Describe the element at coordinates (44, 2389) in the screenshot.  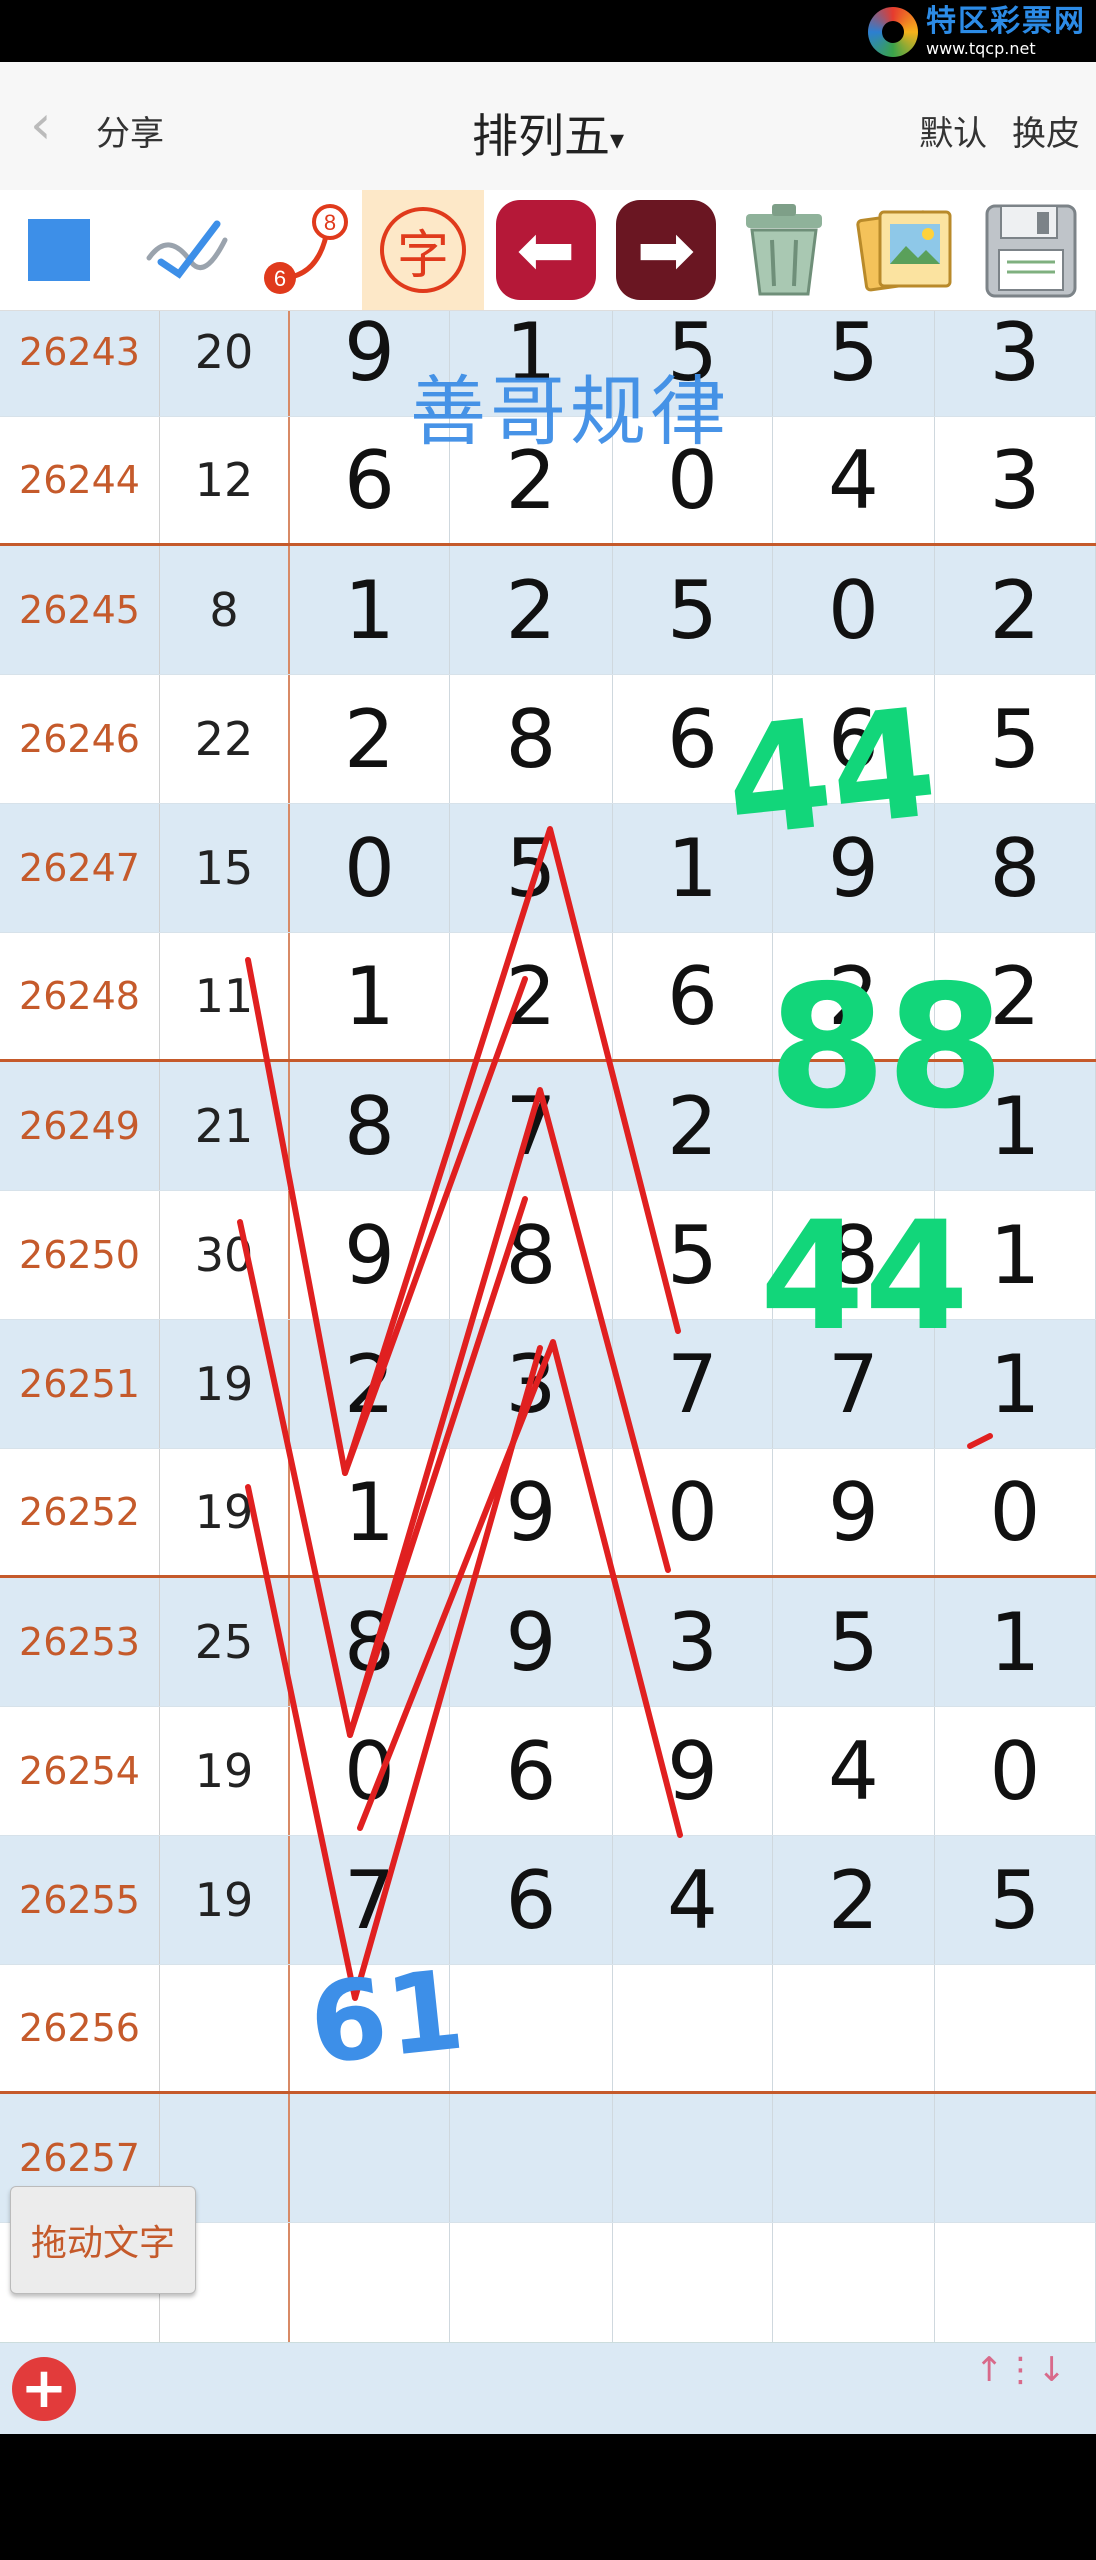
I see `add-plus-icon: +` at that location.